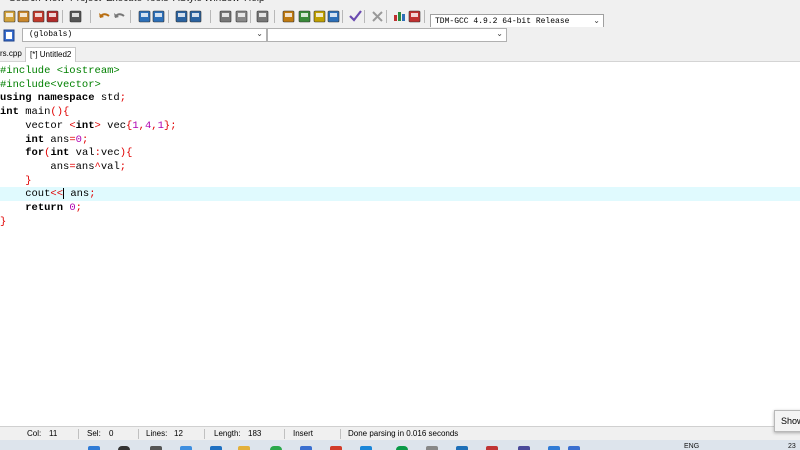 This screenshot has width=800, height=450. What do you see at coordinates (23, 16) in the screenshot?
I see `save-all-icon` at bounding box center [23, 16].